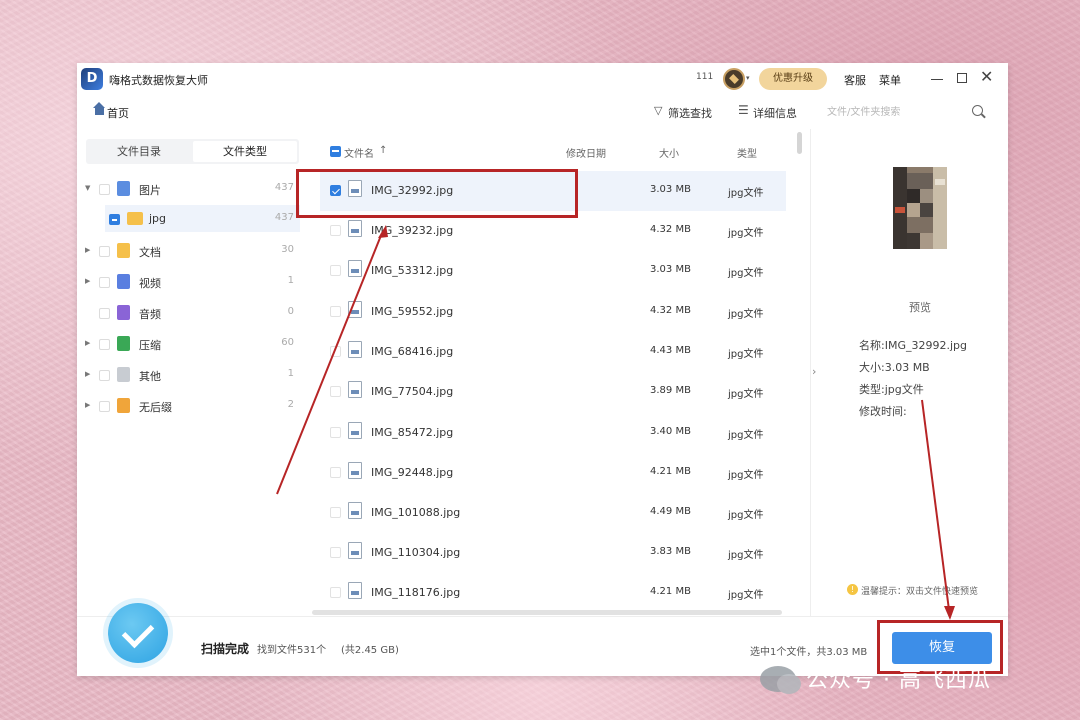 The width and height of the screenshot is (1080, 720). Describe the element at coordinates (935, 505) in the screenshot. I see `annotation-arrow-down` at that location.